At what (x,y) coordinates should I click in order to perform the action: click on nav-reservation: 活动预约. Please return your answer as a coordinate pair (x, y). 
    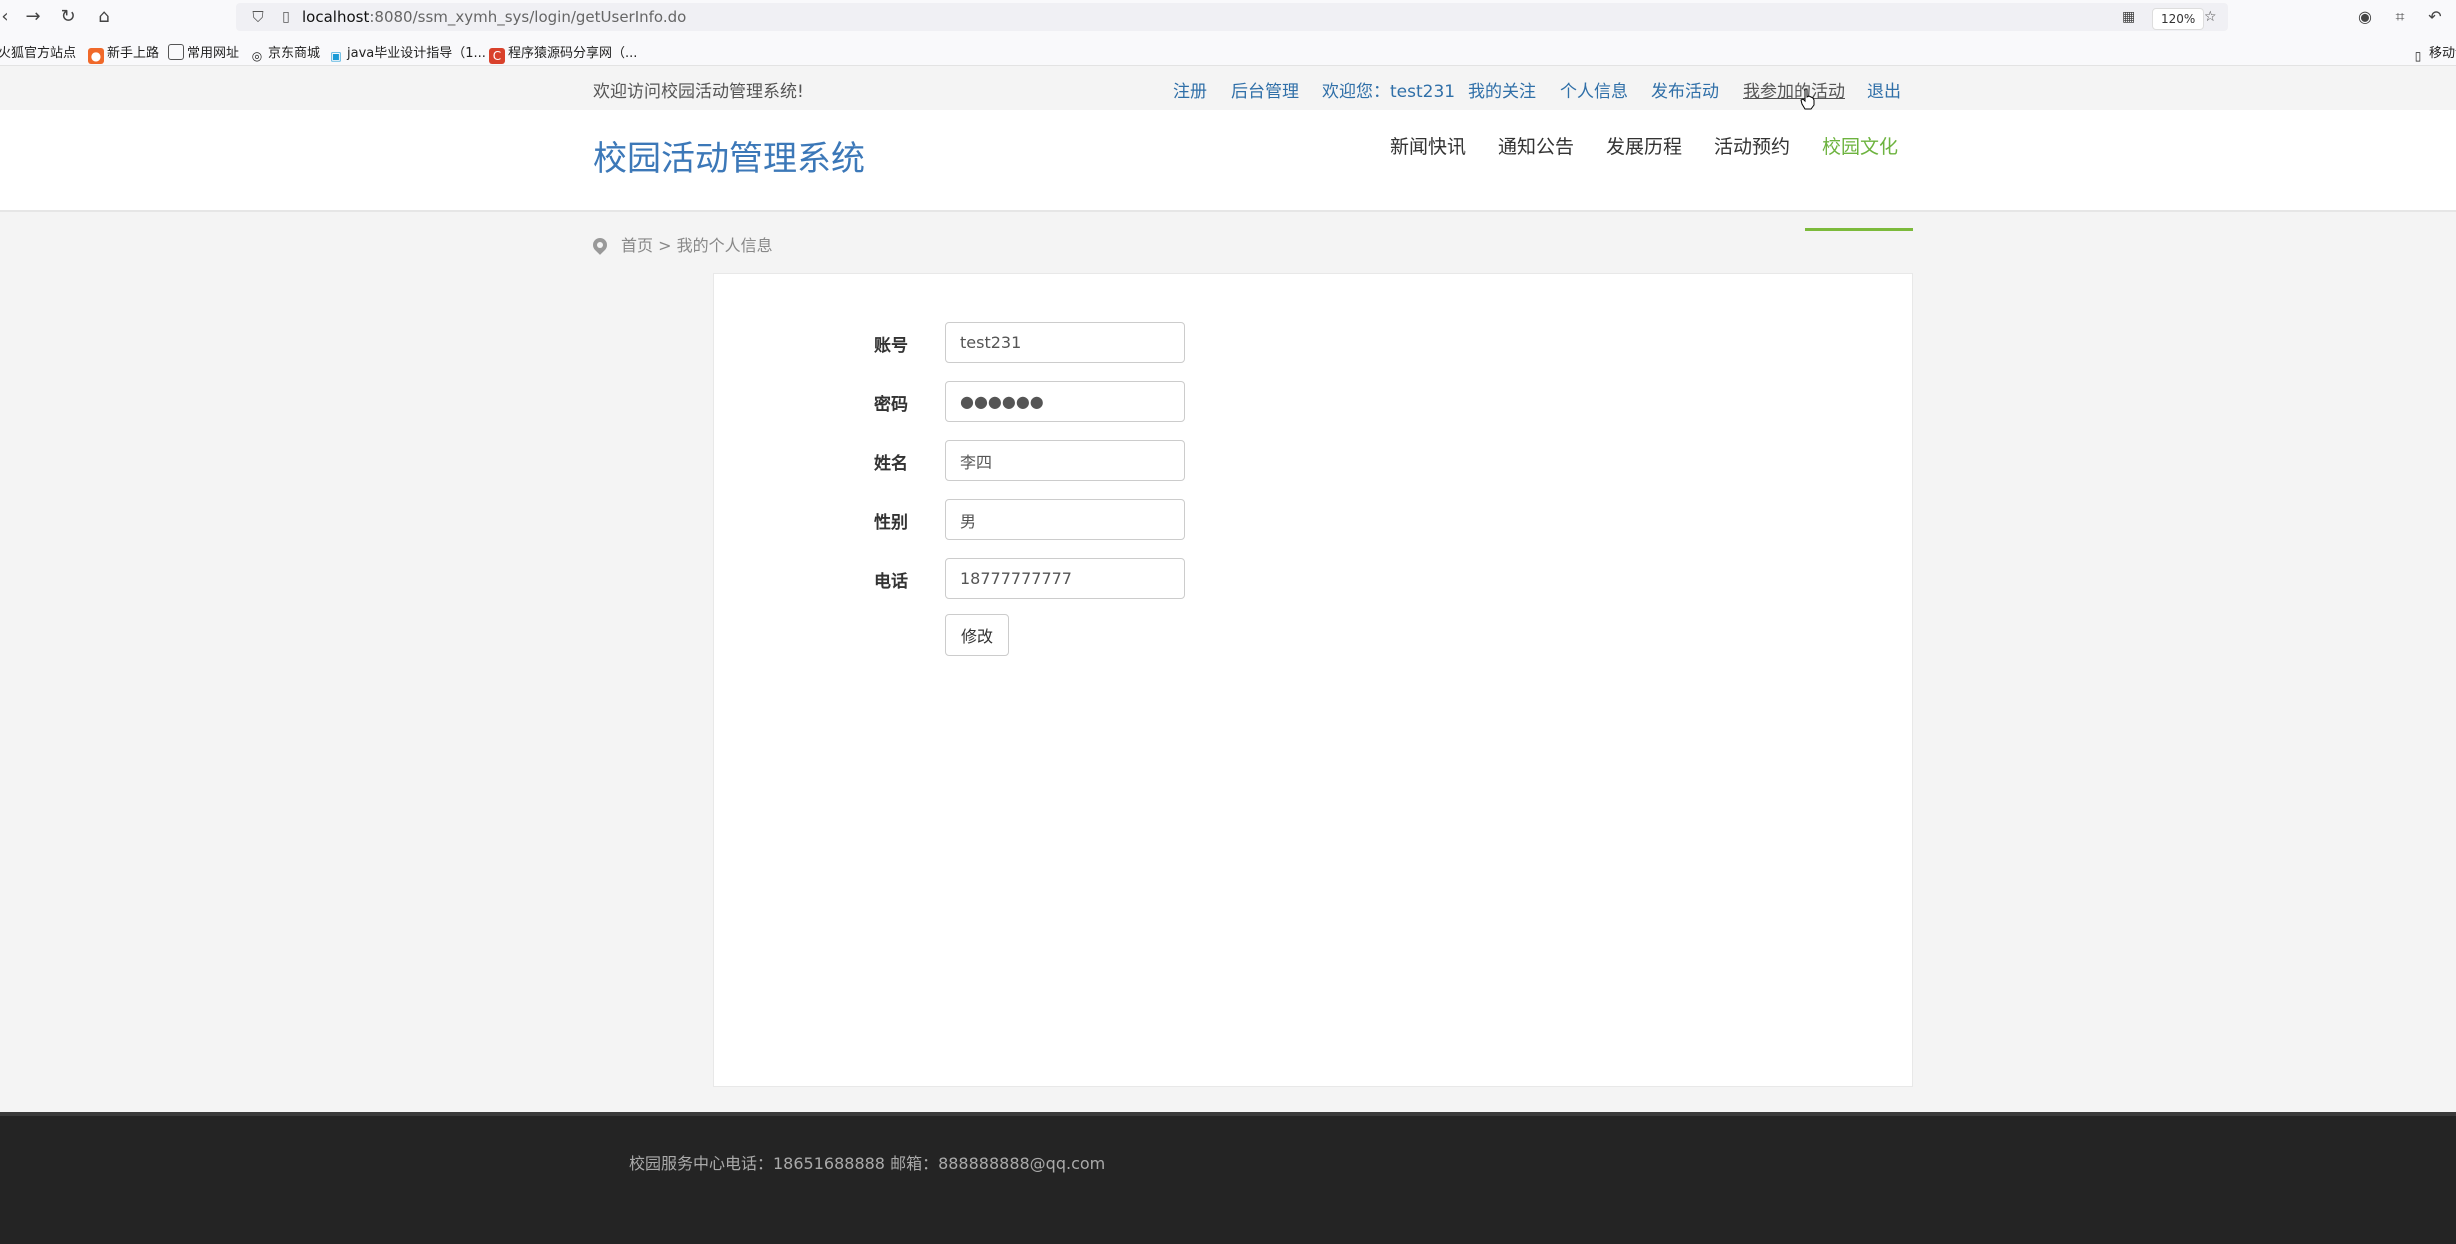
    Looking at the image, I should click on (1752, 145).